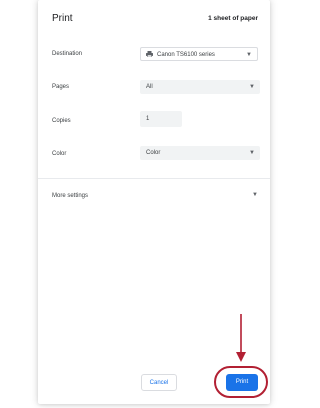  Describe the element at coordinates (67, 54) in the screenshot. I see `destination-label: Destination` at that location.